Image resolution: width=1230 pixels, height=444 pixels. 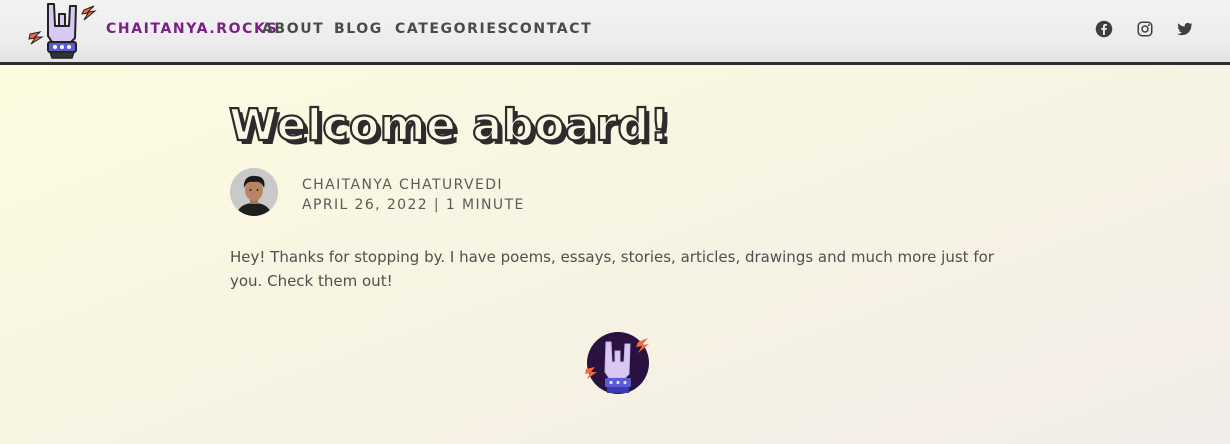 What do you see at coordinates (617, 363) in the screenshot?
I see `rock-hand-badge-icon` at bounding box center [617, 363].